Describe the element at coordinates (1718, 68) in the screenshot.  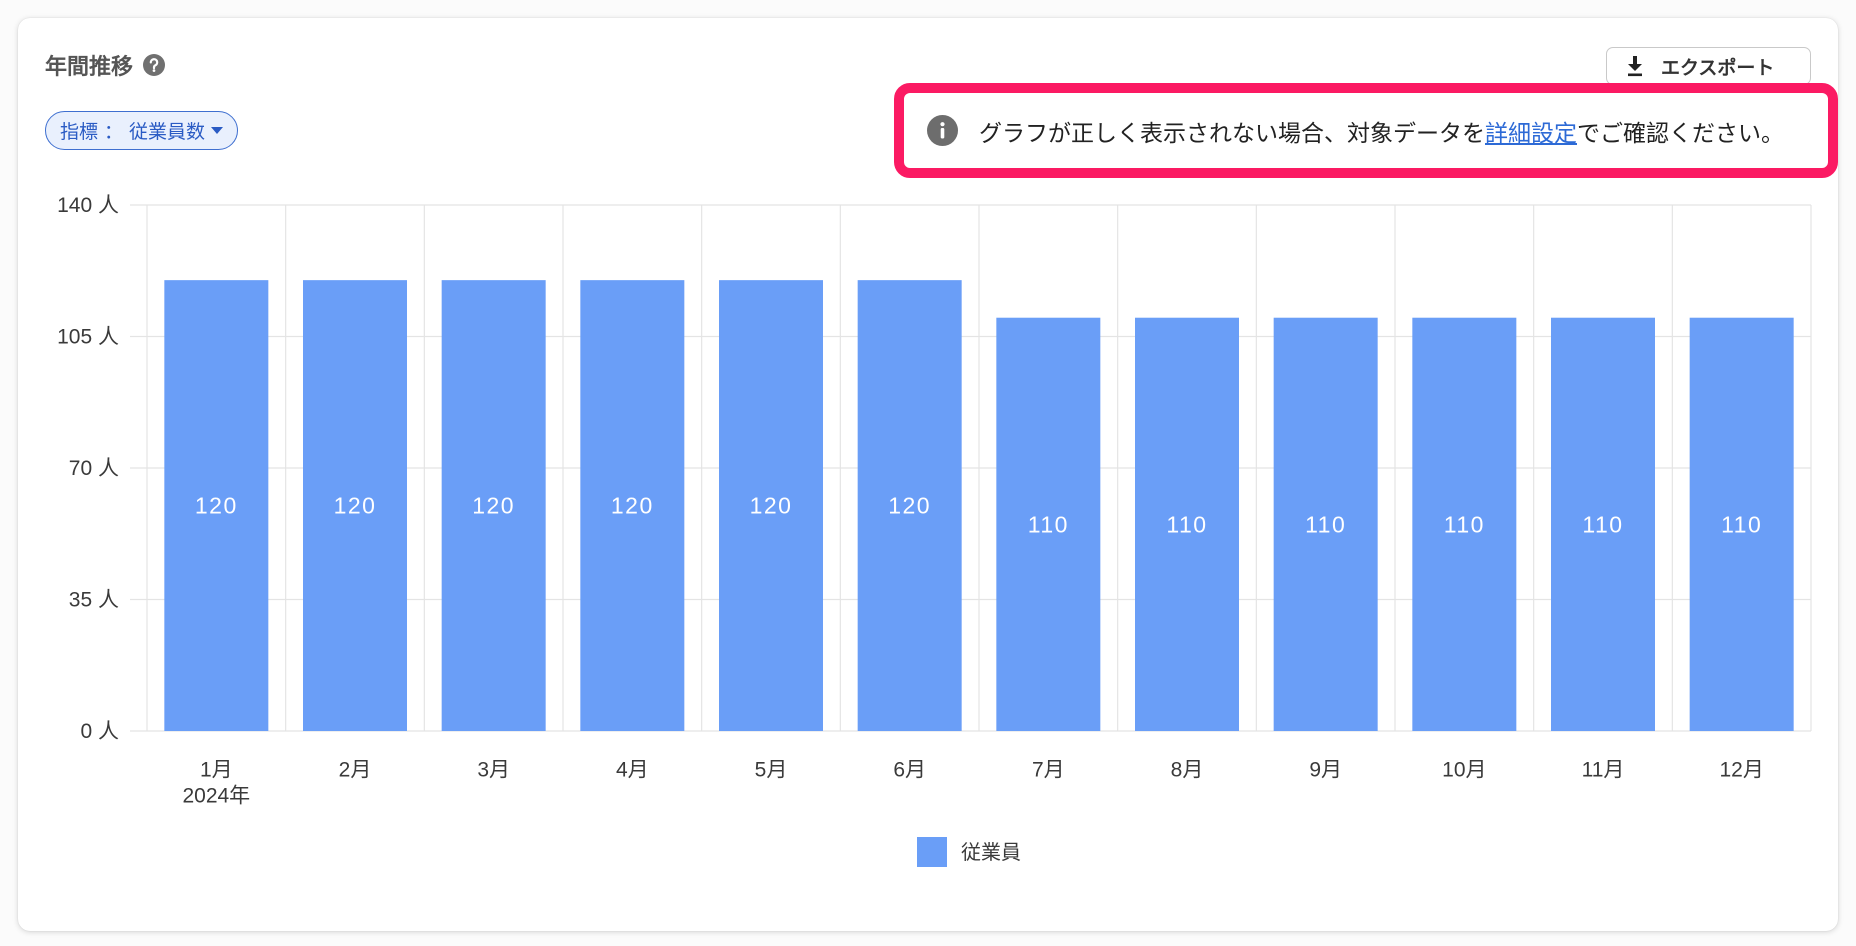
I see `export-button-label: エクスポート` at that location.